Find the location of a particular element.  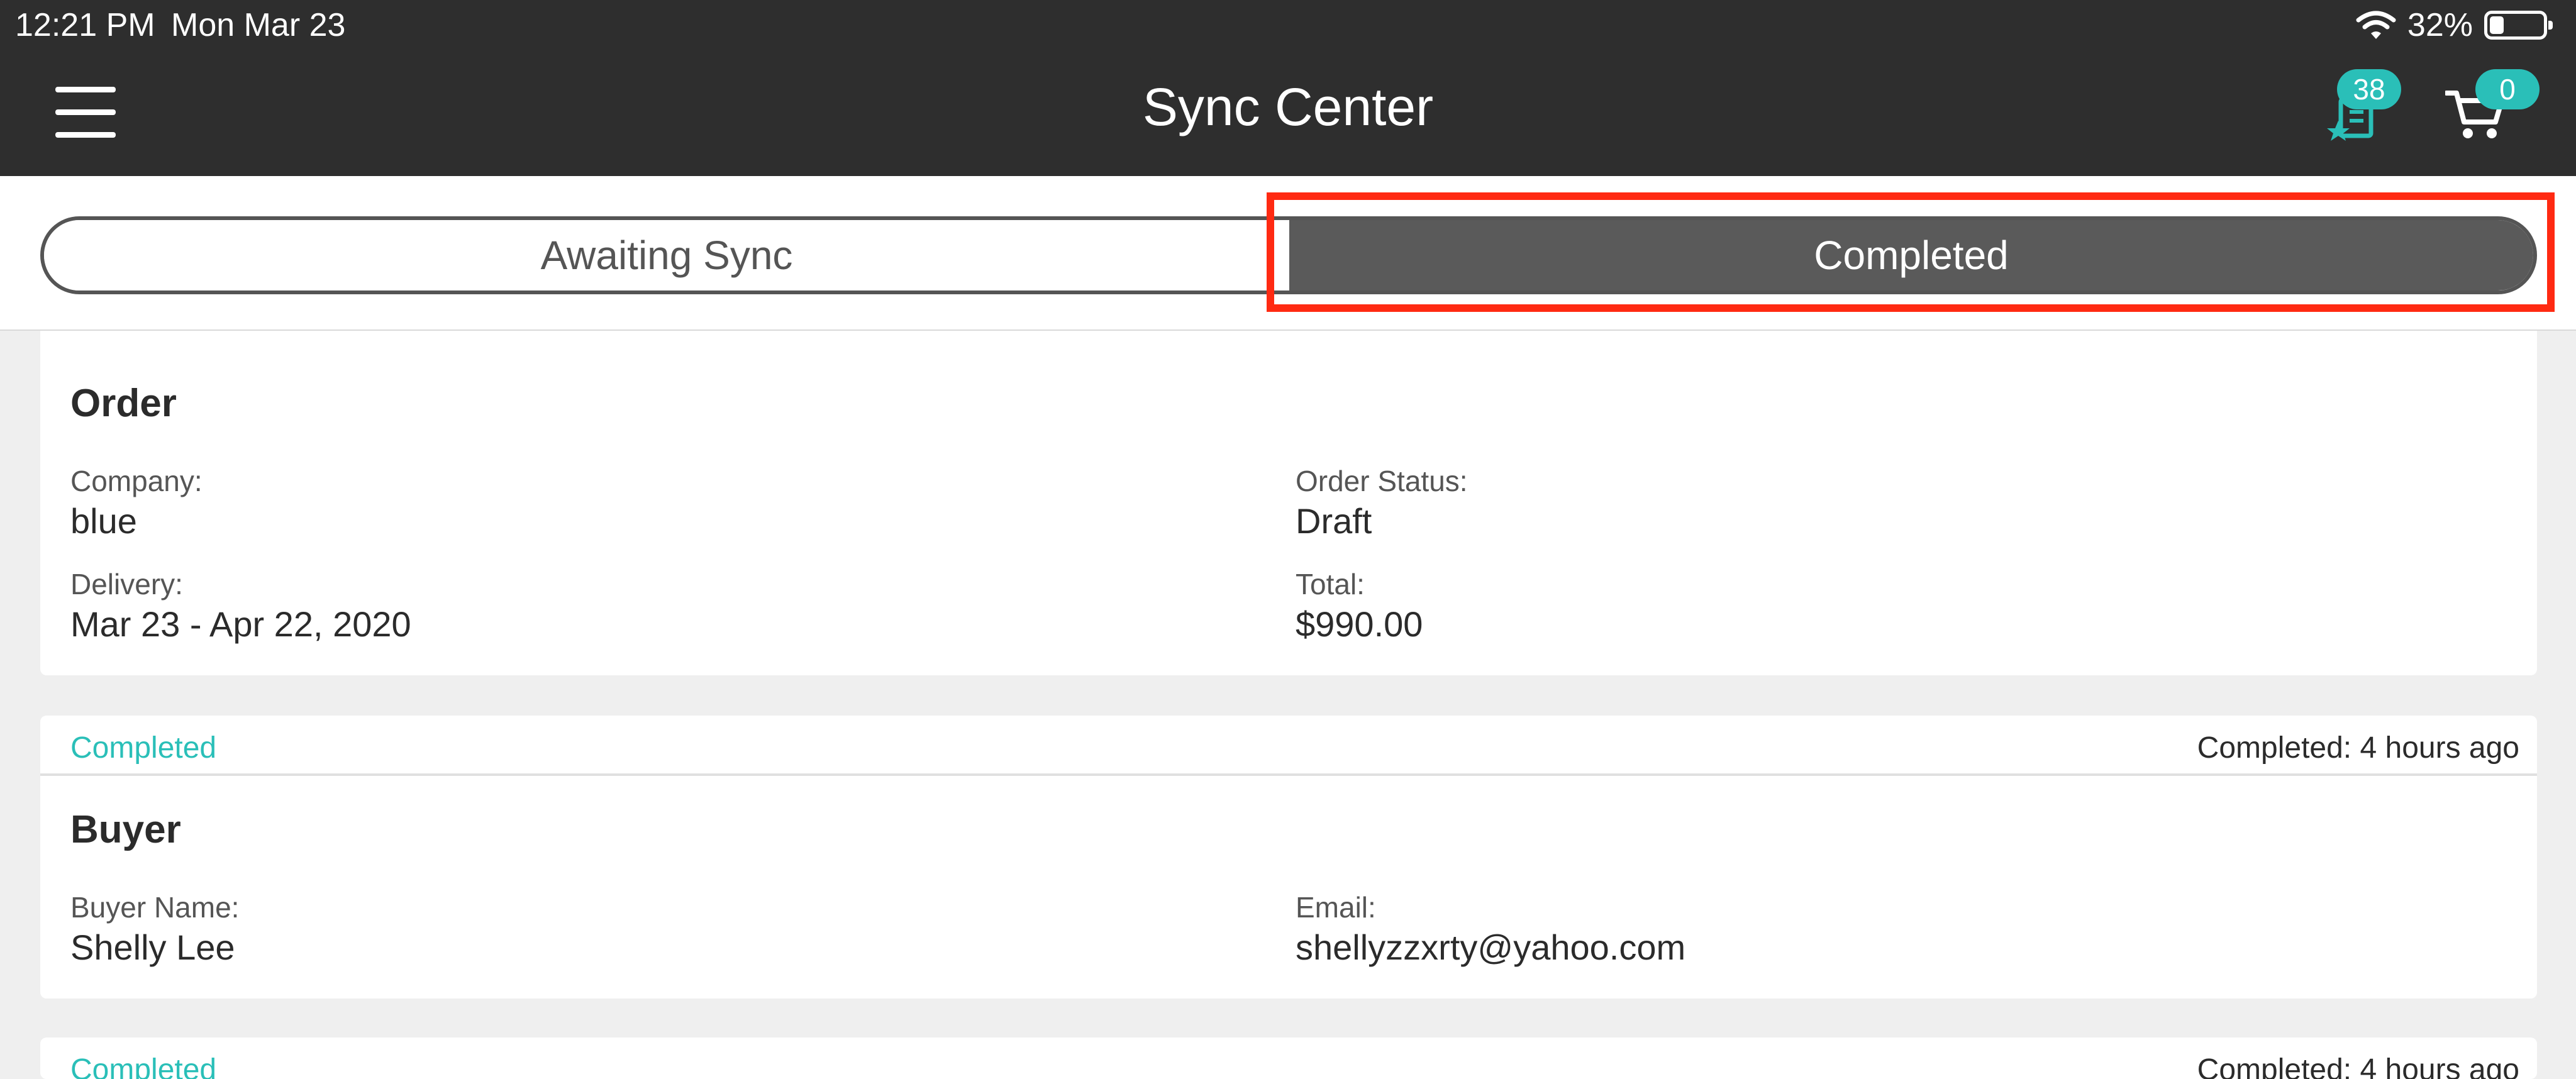

status-indicators: 32% is located at coordinates (2454, 25).